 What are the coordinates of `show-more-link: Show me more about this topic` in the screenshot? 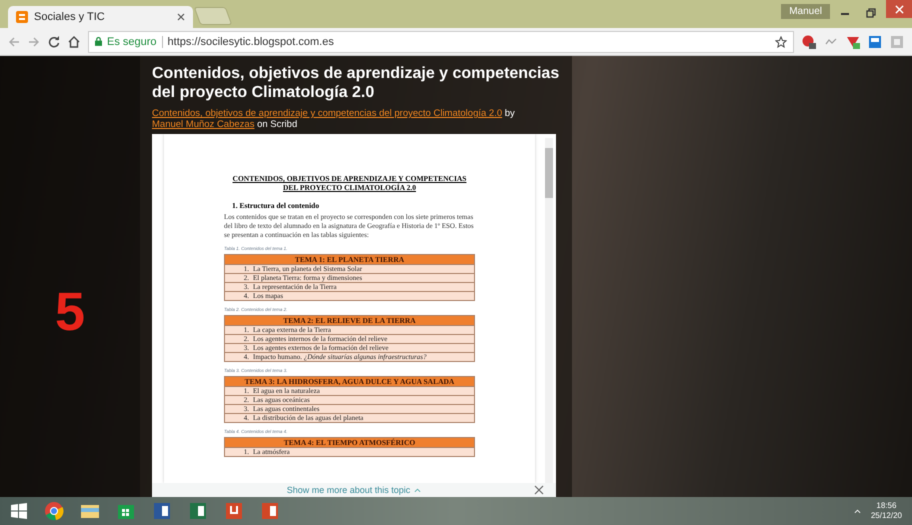 It's located at (348, 490).